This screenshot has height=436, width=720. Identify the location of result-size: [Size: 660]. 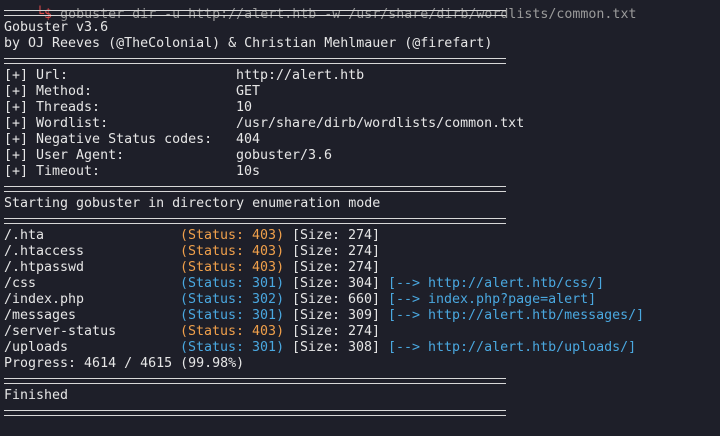
(336, 299).